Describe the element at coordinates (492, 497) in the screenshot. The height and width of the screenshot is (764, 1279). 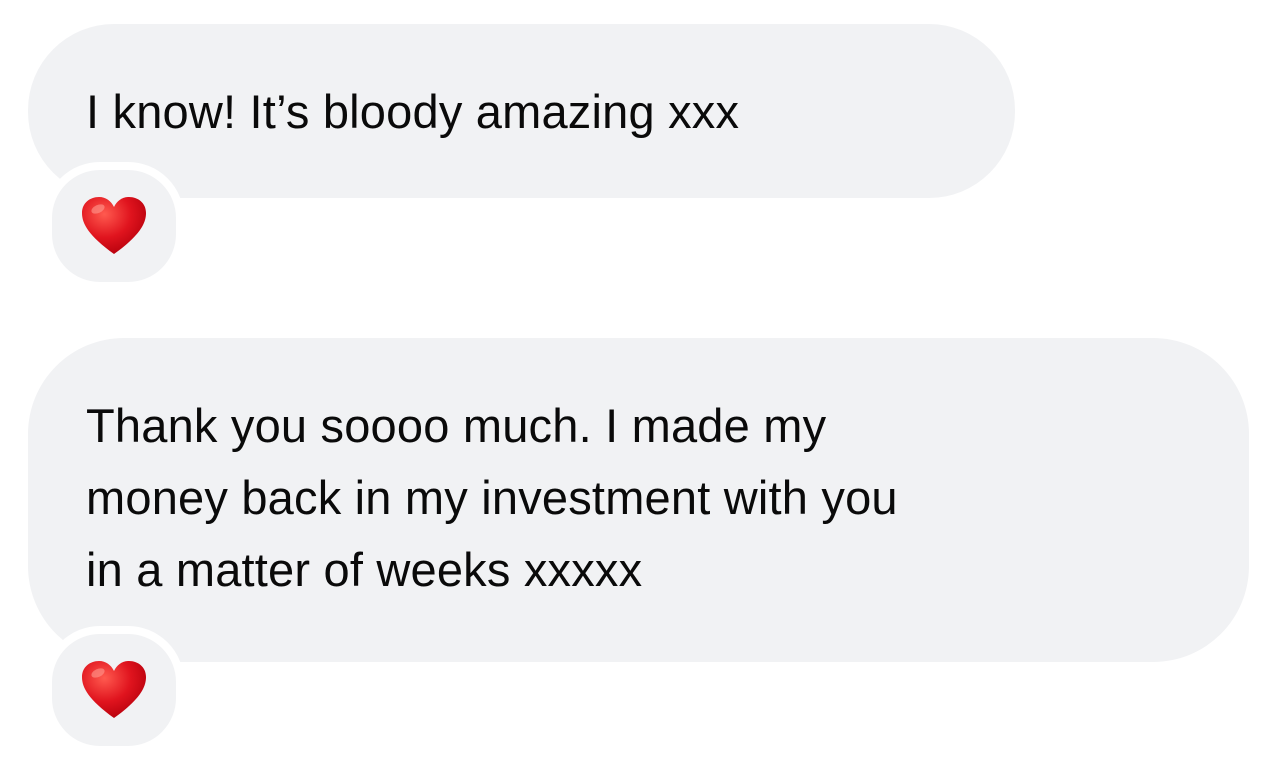
I see `message-text-line: money back in my investment with you` at that location.